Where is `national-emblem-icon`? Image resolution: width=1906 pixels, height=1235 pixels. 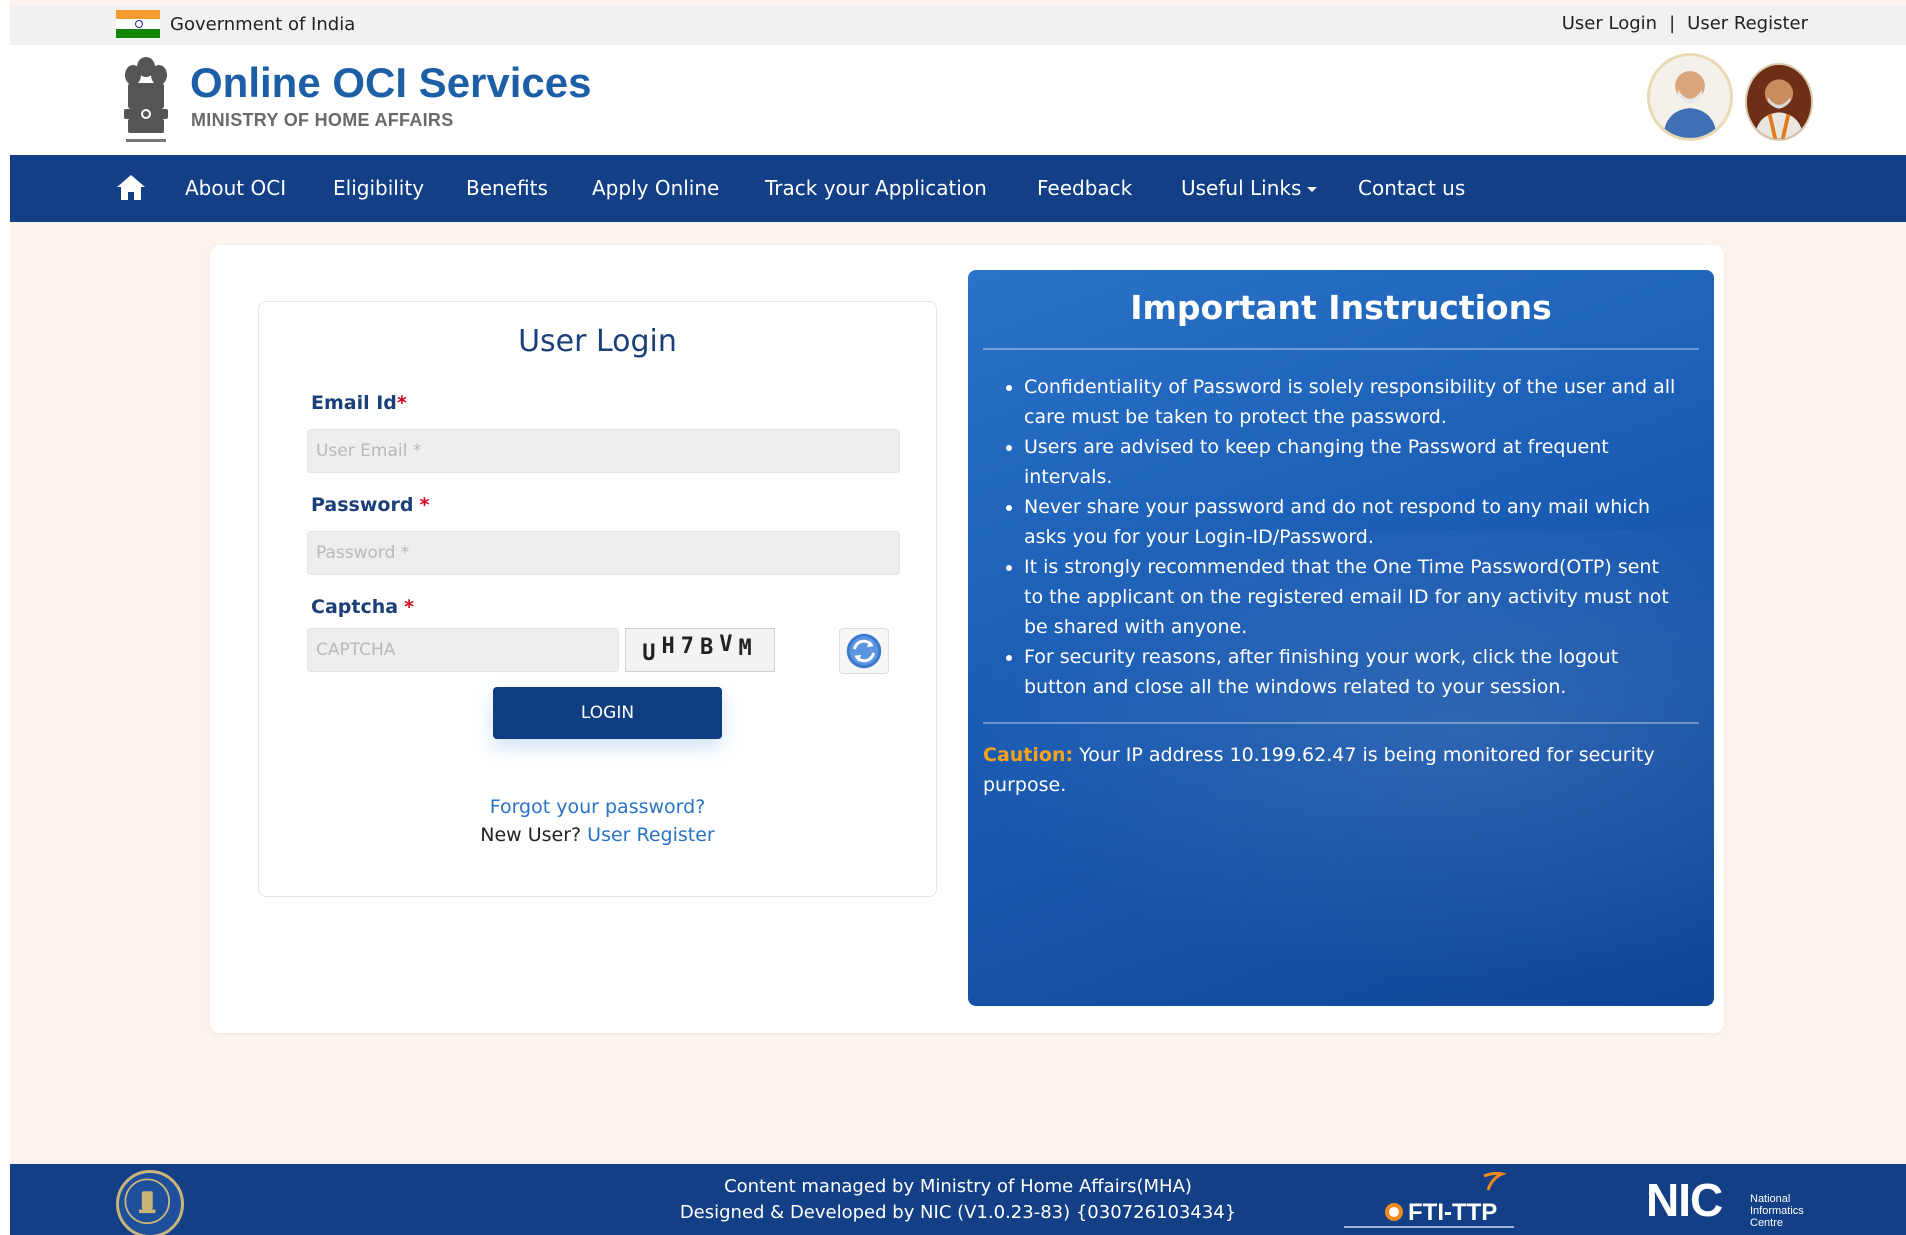
national-emblem-icon is located at coordinates (146, 99).